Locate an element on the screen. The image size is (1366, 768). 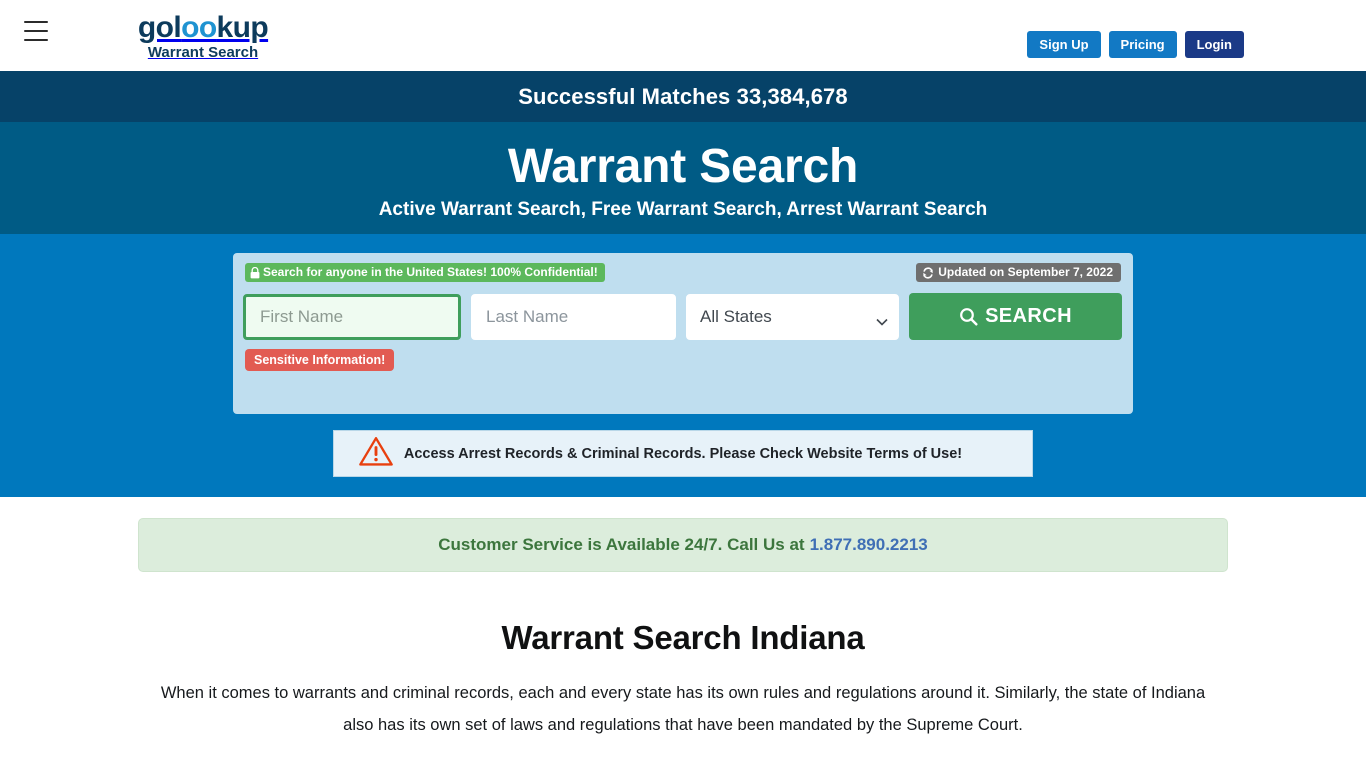
site-logo: golookup Warrant Search is located at coordinates (203, 36).